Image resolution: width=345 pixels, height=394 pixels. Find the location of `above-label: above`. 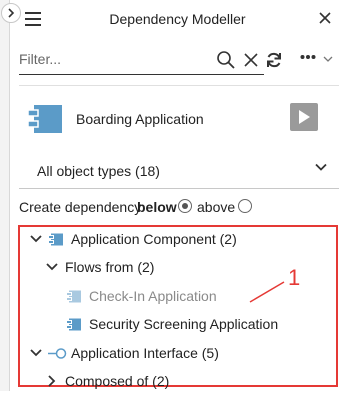

above-label: above is located at coordinates (216, 207).